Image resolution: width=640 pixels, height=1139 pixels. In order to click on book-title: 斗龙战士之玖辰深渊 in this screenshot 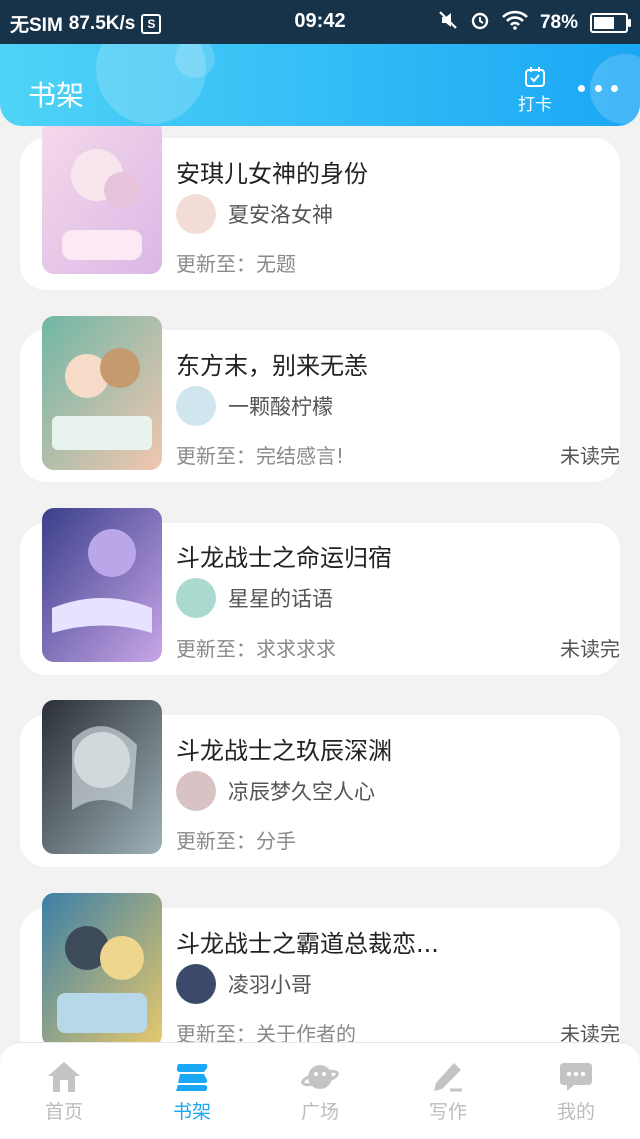, I will do `click(284, 751)`.